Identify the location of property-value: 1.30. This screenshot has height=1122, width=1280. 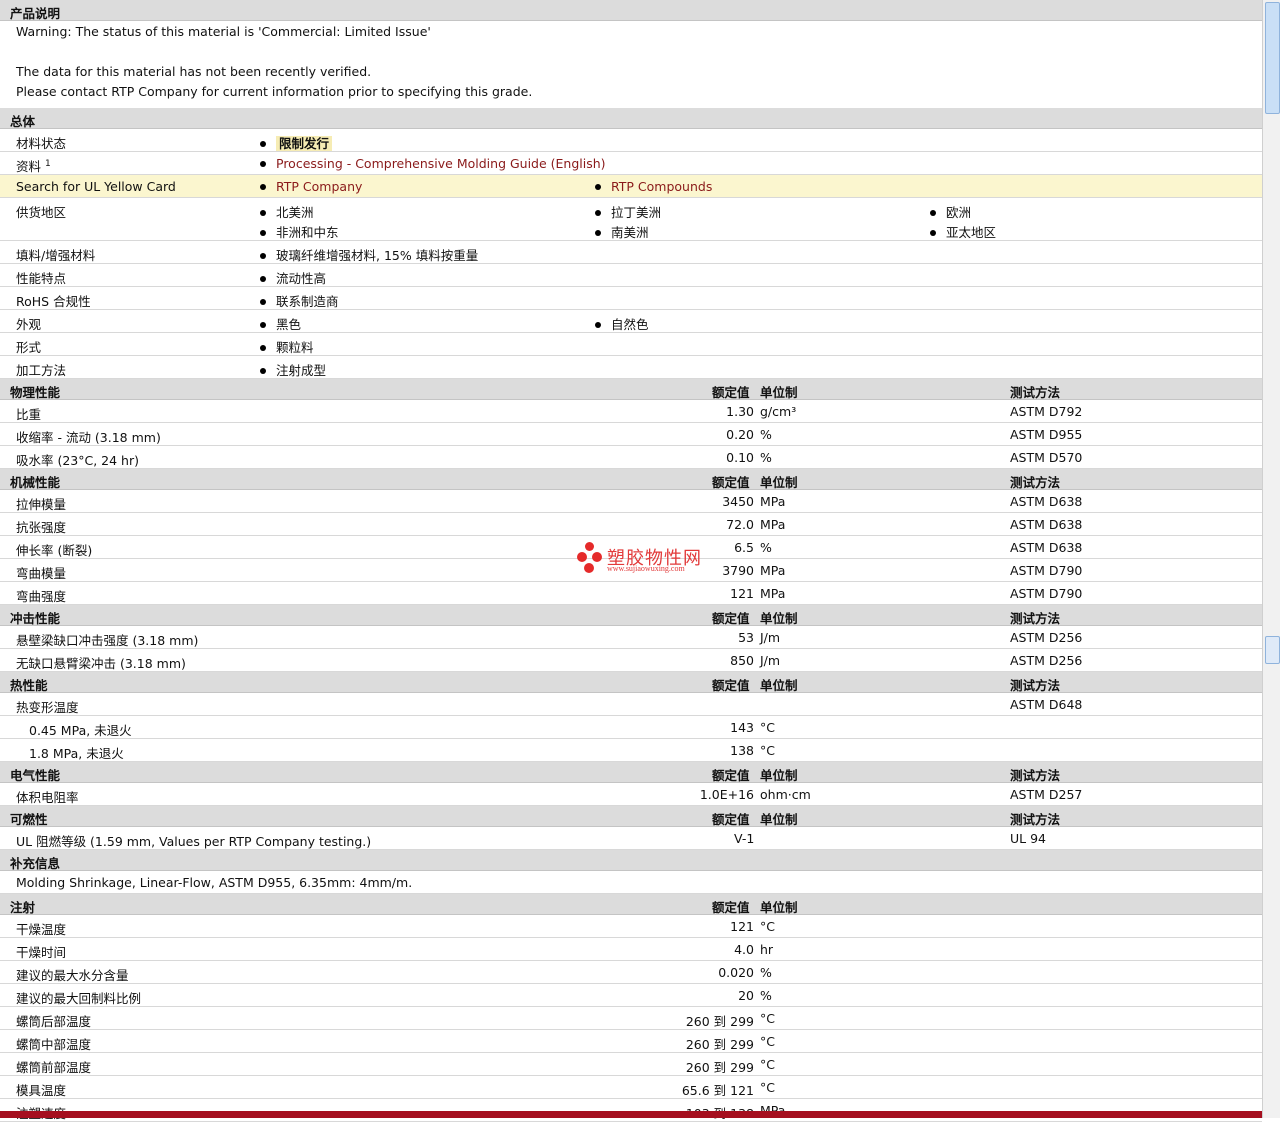
(740, 411).